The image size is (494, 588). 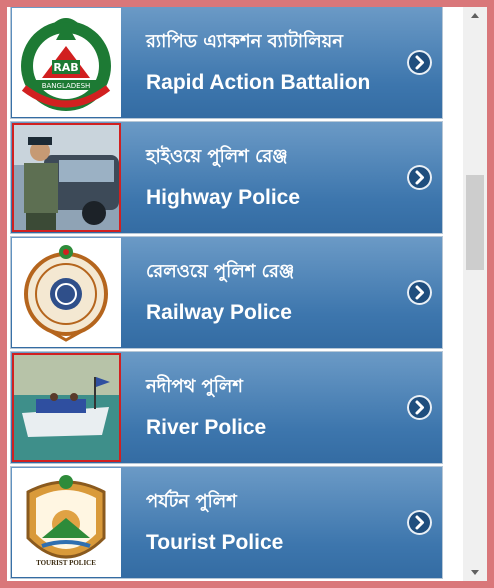 I want to click on highway-police-photo, so click(x=66, y=177).